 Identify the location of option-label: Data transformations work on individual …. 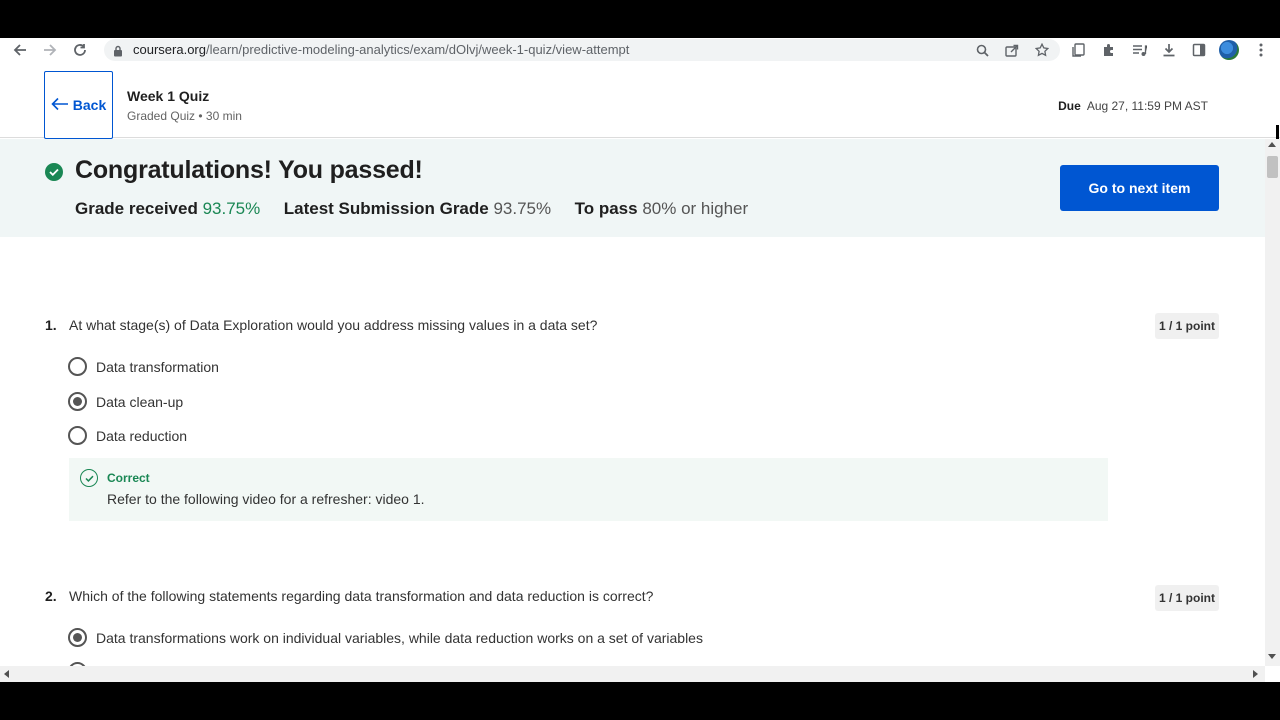
(399, 637).